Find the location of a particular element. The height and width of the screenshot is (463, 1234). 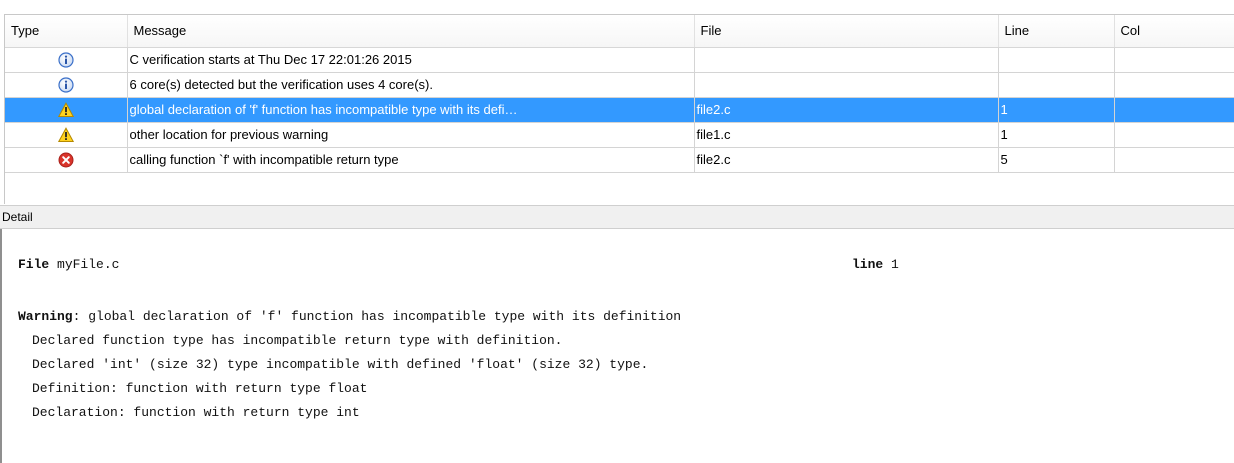

file-cell: file1.c is located at coordinates (846, 135).